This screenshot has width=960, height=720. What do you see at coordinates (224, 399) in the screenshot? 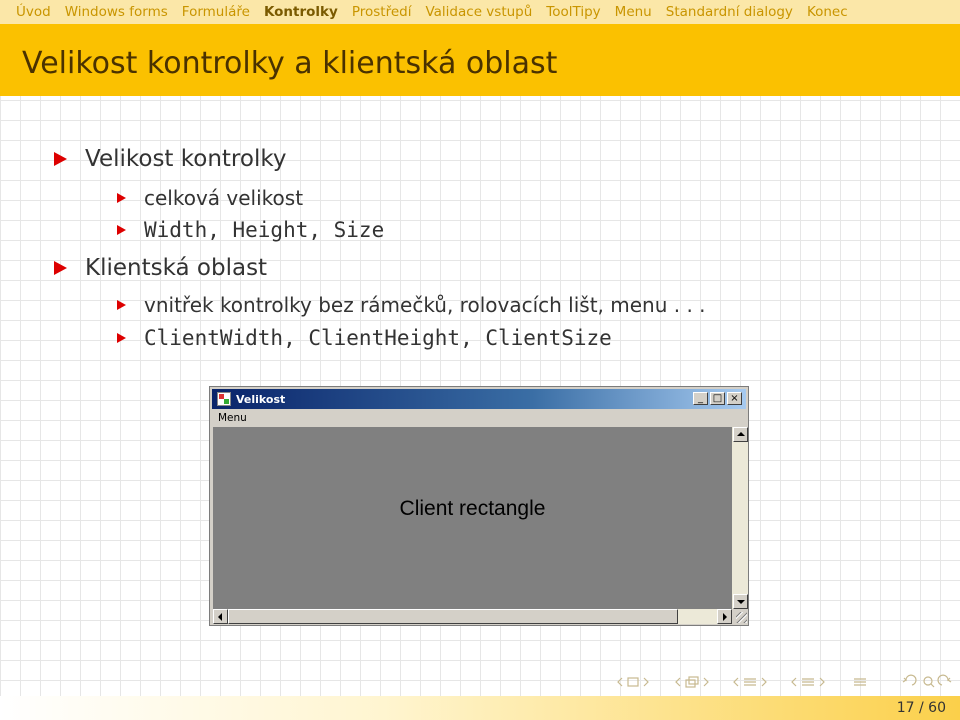
I see `window-app-icon` at bounding box center [224, 399].